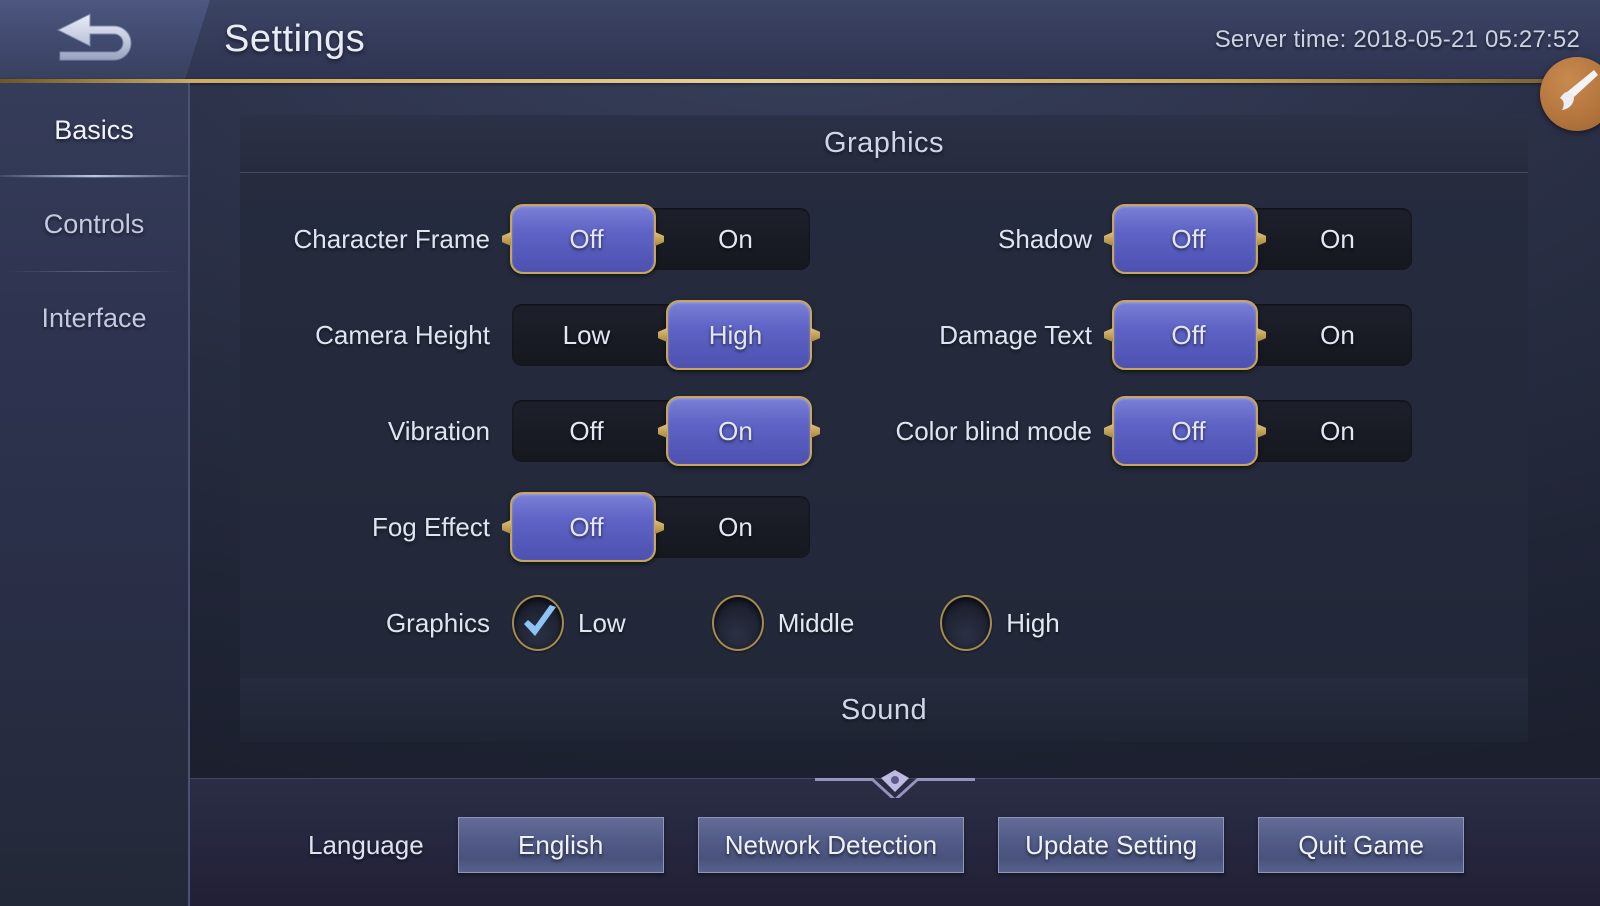 This screenshot has height=906, width=1600. Describe the element at coordinates (295, 39) in the screenshot. I see `page-title: Settings` at that location.